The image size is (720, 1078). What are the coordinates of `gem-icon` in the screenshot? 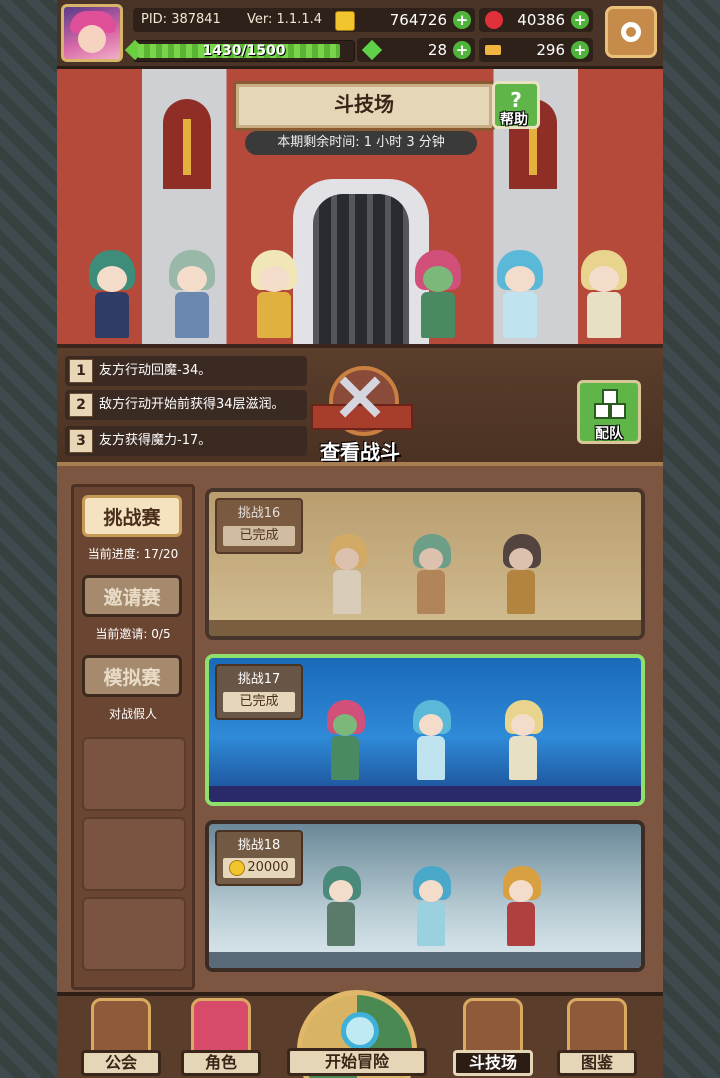 It's located at (494, 20).